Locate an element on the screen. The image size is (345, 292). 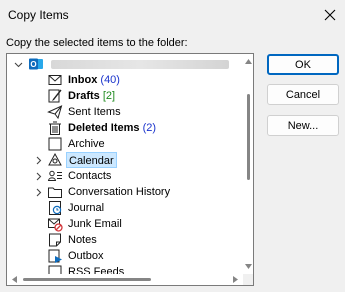
folder-name: Drafts is located at coordinates (84, 96).